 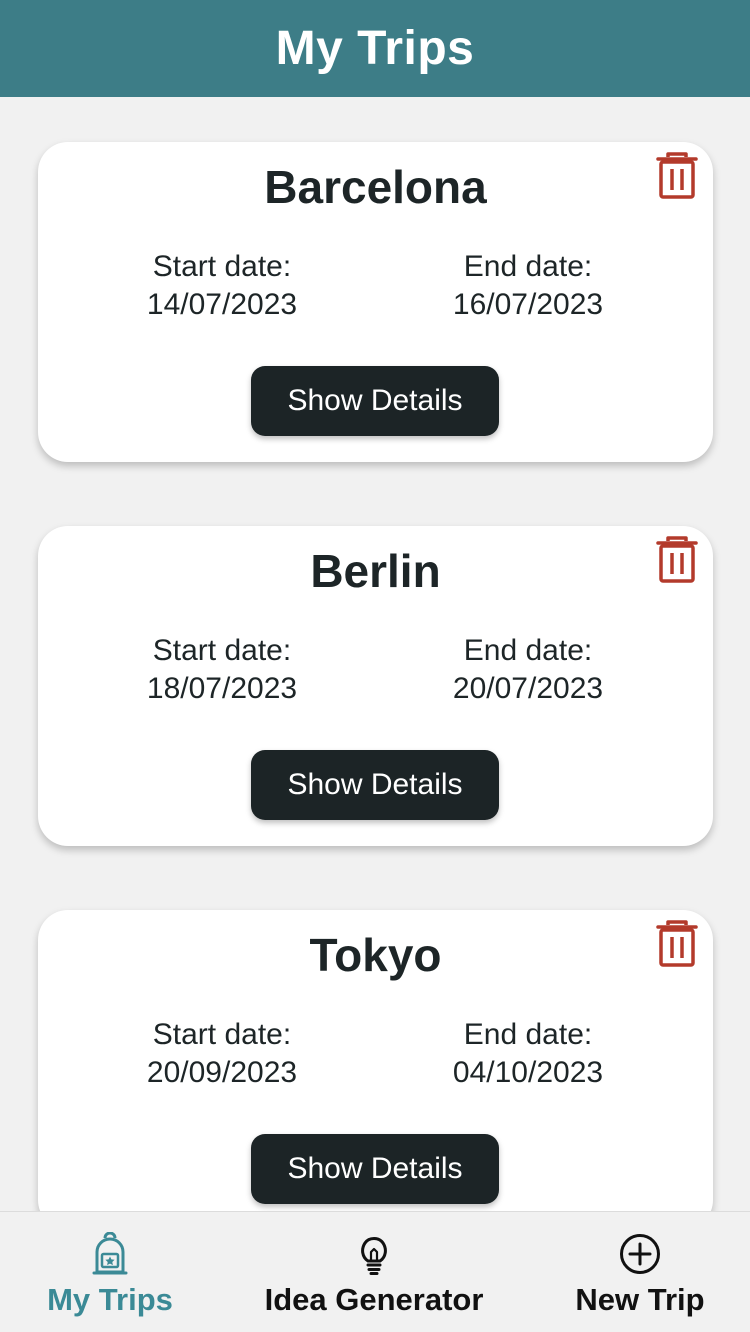 I want to click on start-date-value: 14/07/2023, so click(x=222, y=304).